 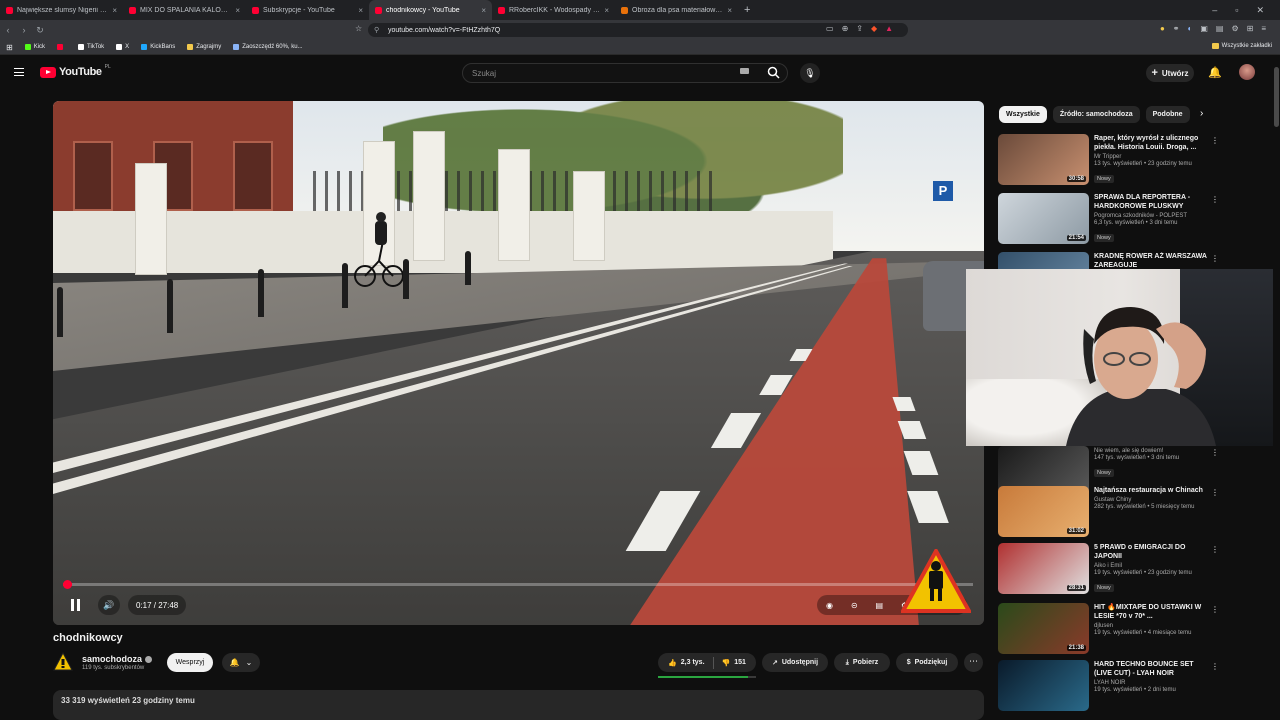 I want to click on page-scrollbar, so click(x=1276, y=387).